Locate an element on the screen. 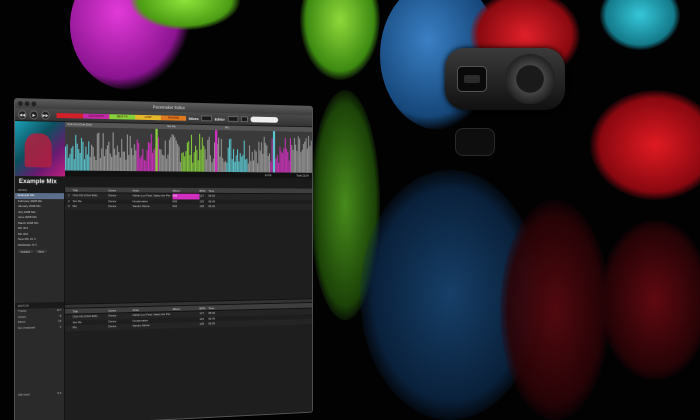 The width and height of the screenshot is (700, 420). mix-table-cell: 000 is located at coordinates (175, 206).